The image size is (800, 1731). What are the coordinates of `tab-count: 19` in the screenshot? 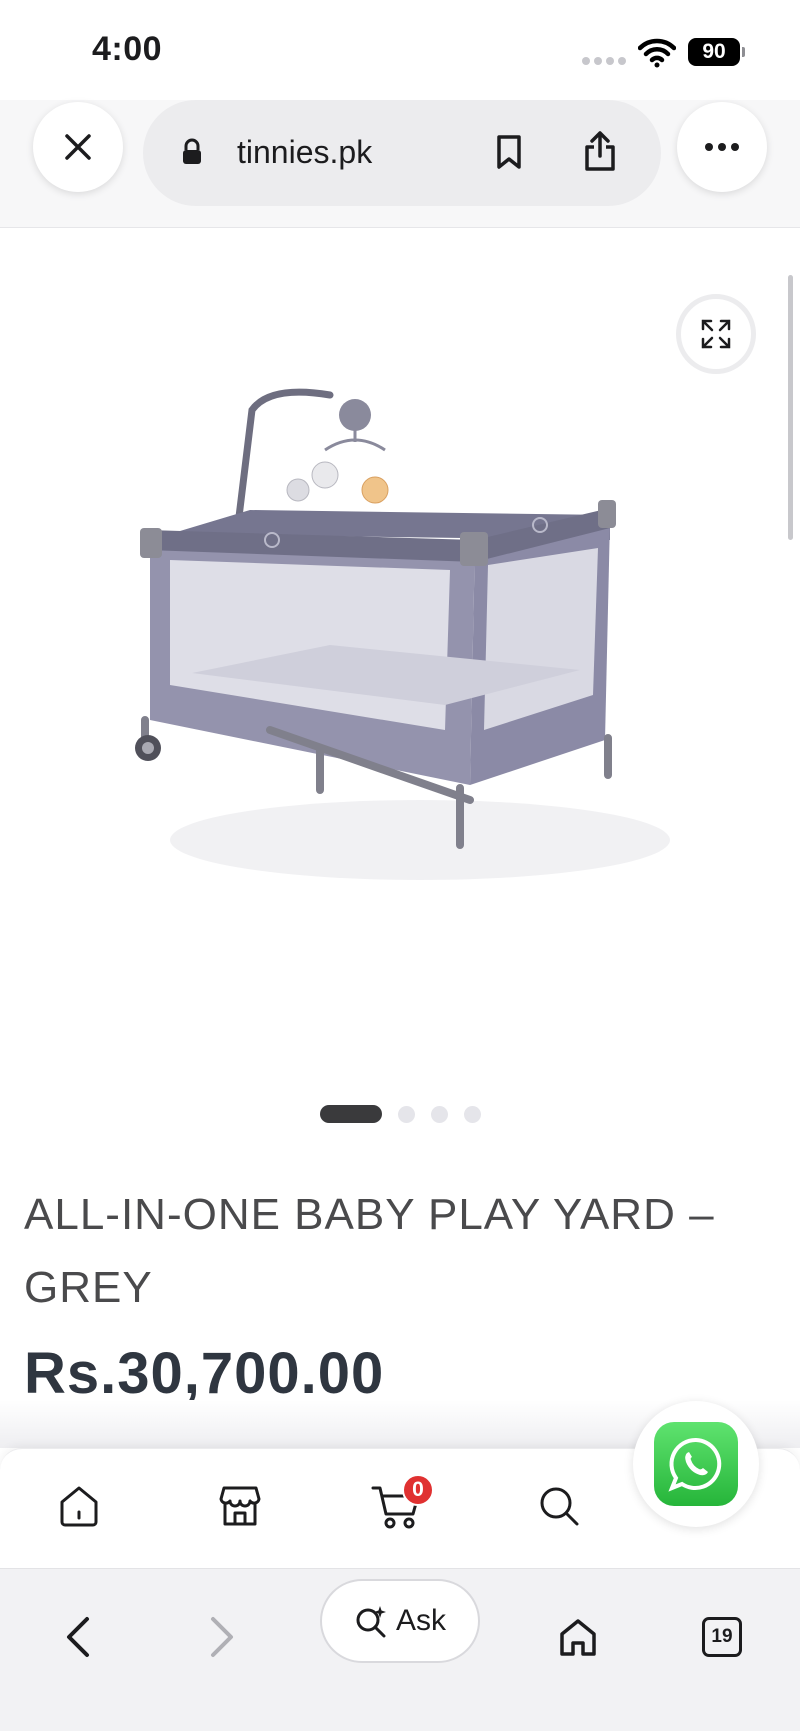 It's located at (722, 1637).